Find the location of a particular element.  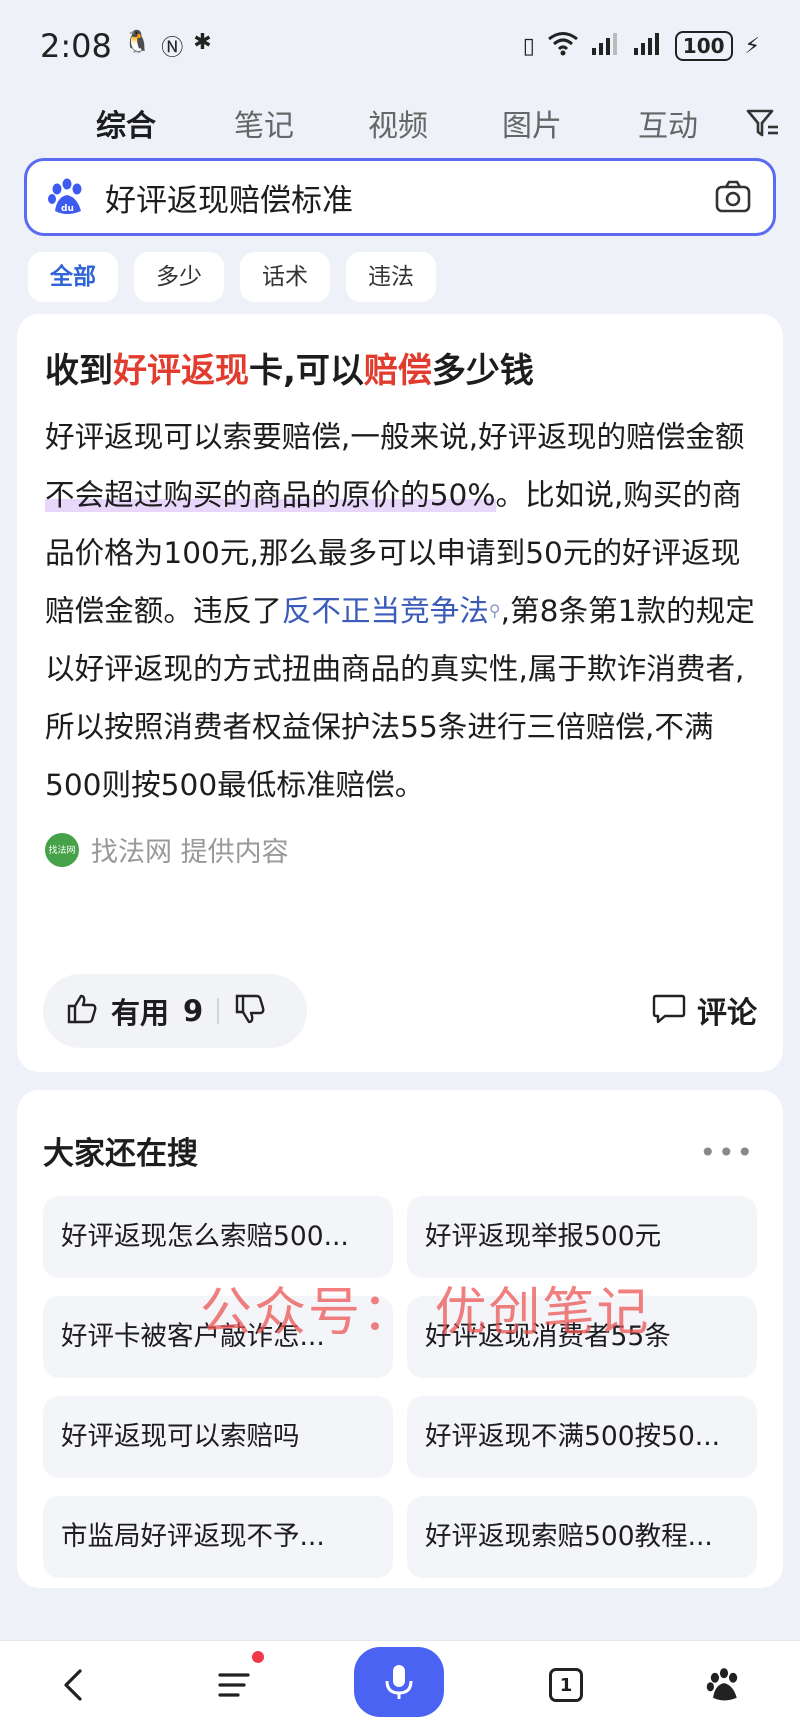

more-icon: ••• is located at coordinates (727, 1152).